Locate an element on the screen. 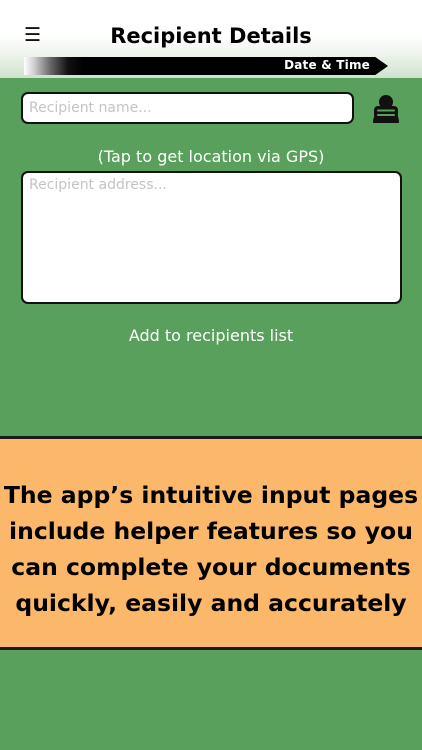 The width and height of the screenshot is (422, 750). next-step-label: Date & Time is located at coordinates (327, 65).